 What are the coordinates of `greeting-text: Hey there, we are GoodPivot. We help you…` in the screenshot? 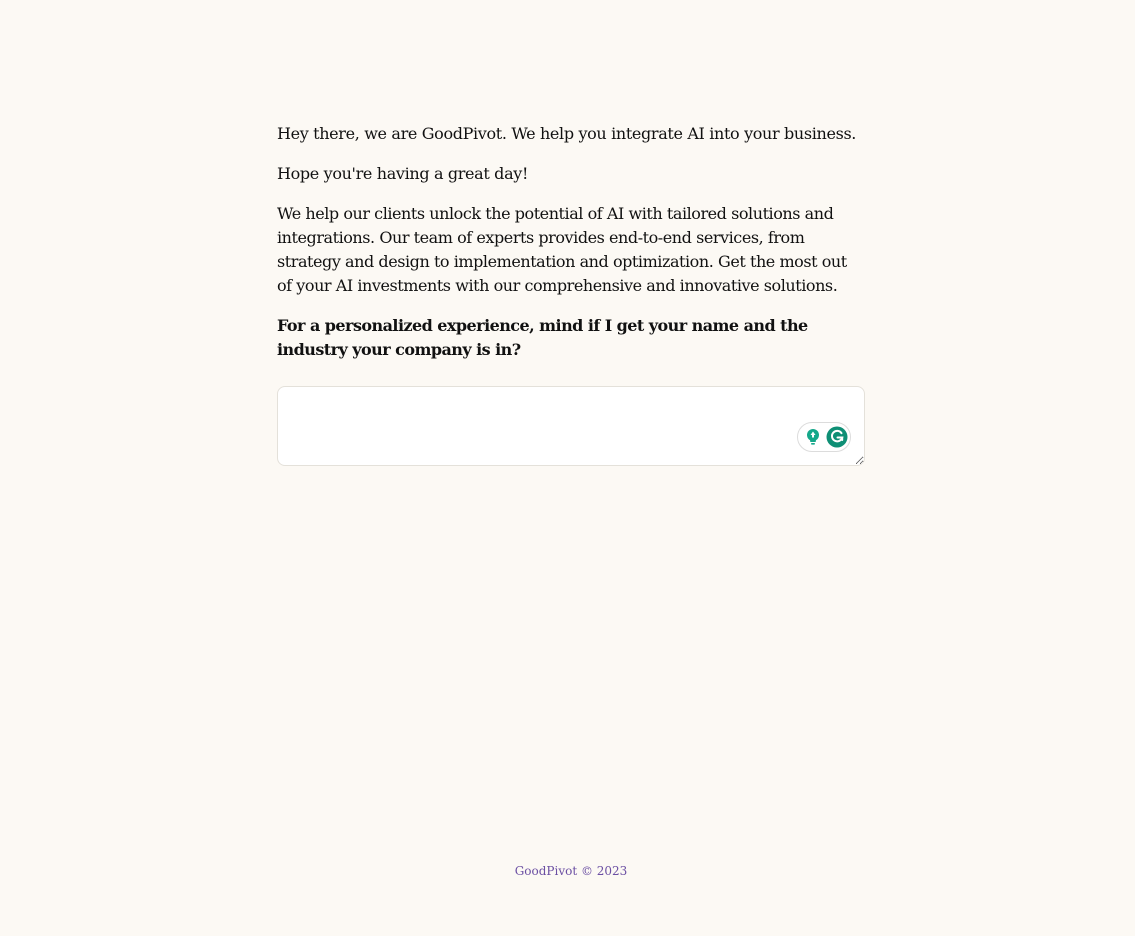 It's located at (567, 133).